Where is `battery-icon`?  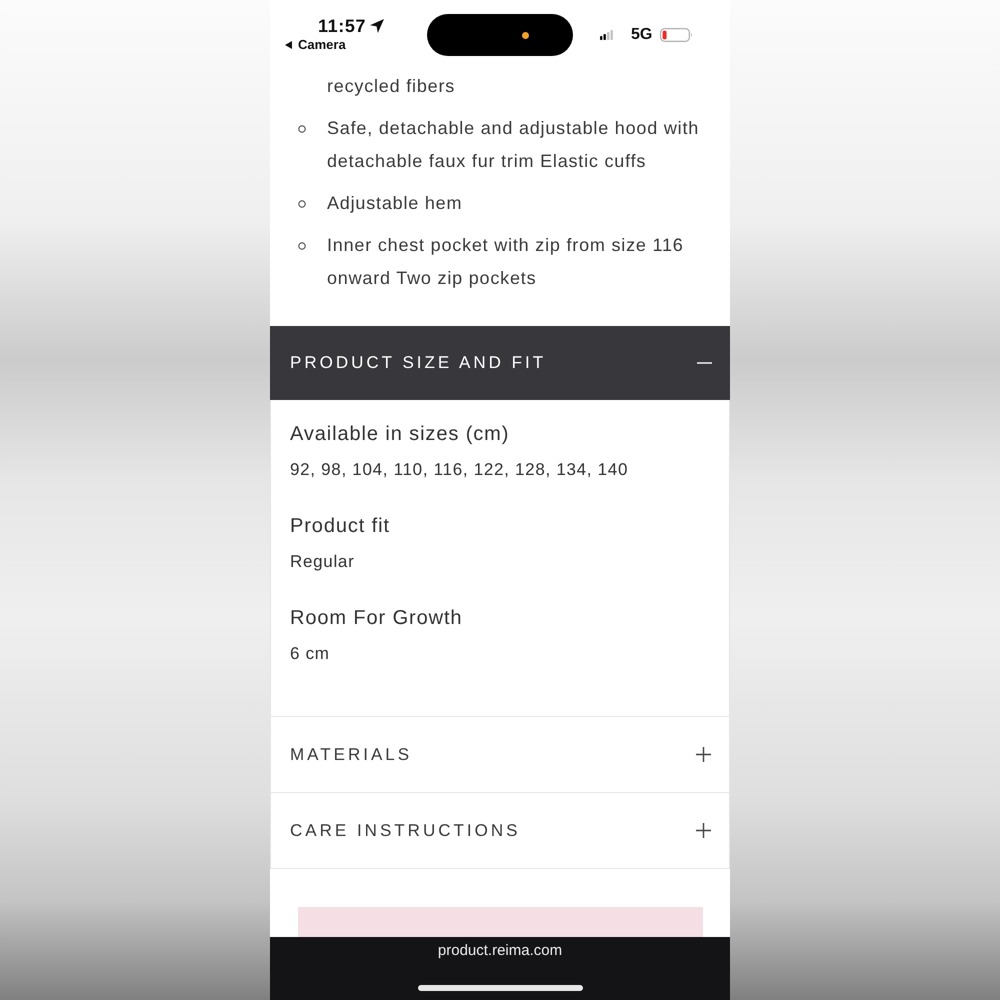
battery-icon is located at coordinates (677, 35).